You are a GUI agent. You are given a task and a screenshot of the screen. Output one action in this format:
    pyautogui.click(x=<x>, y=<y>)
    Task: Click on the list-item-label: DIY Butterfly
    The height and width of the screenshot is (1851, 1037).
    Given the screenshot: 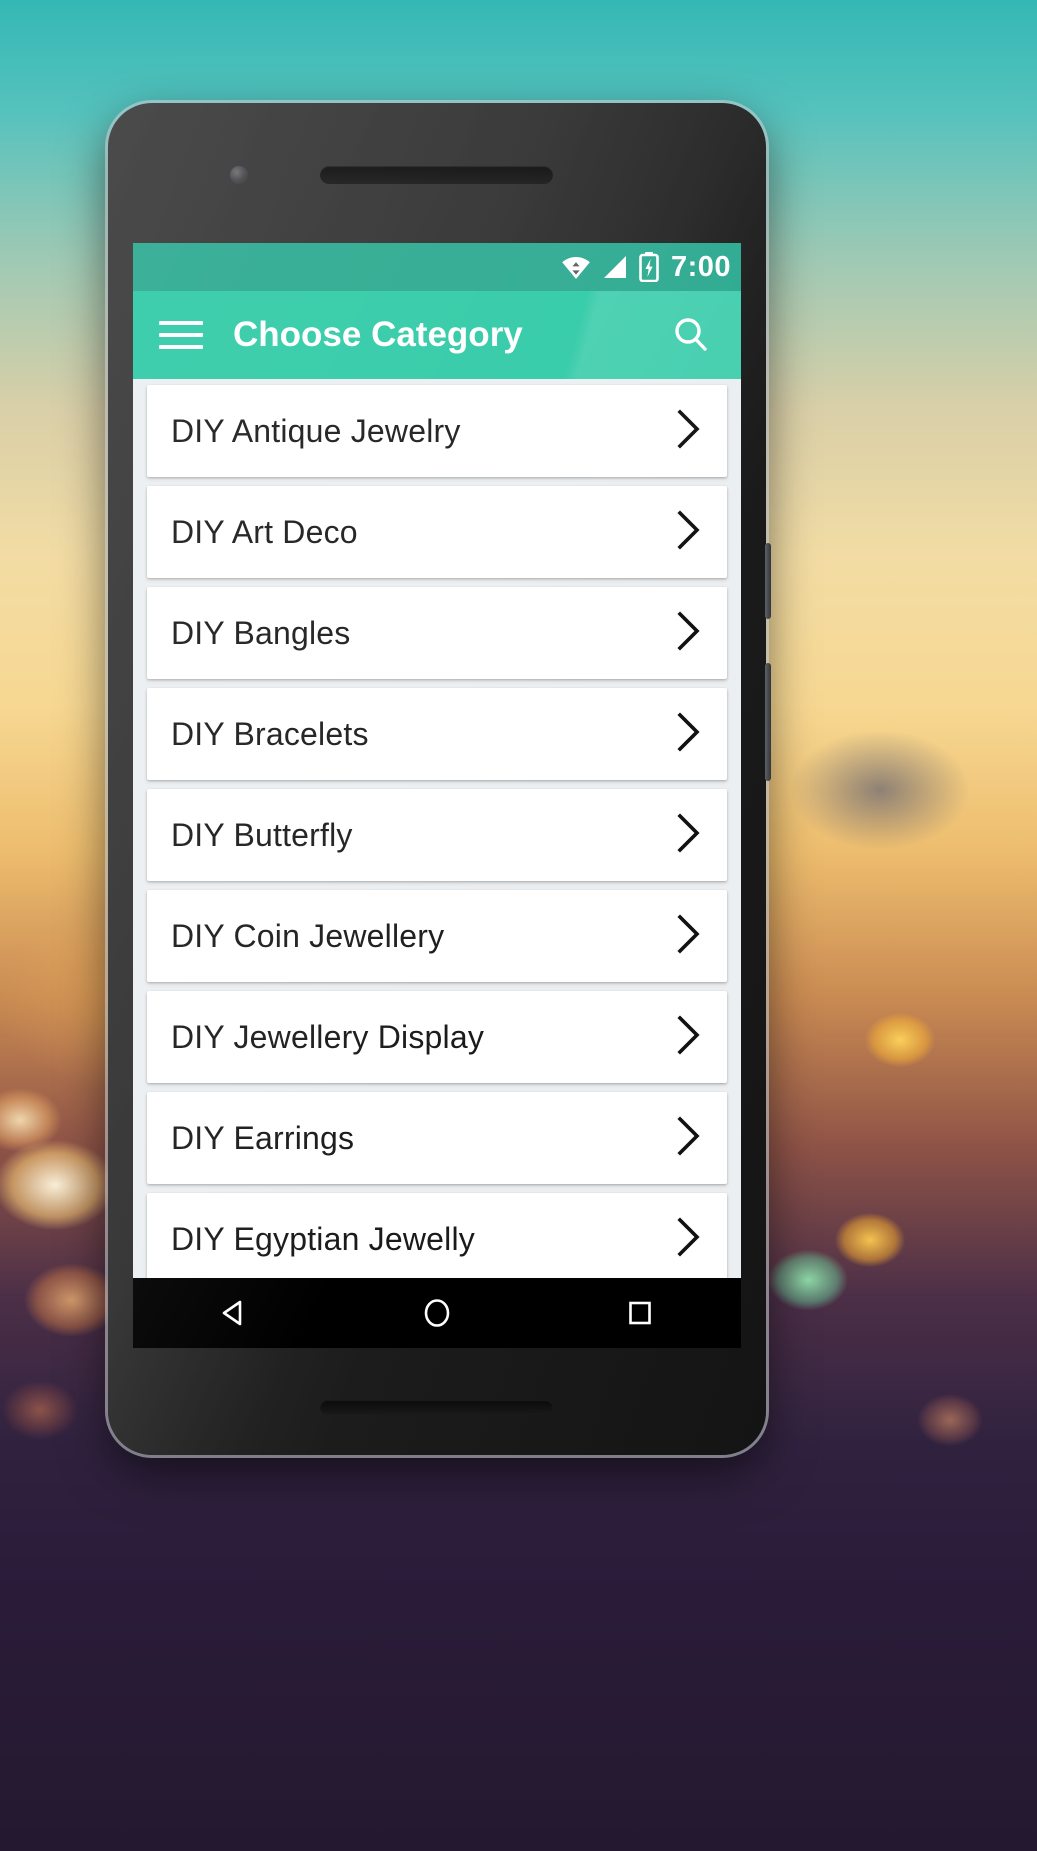 What is the action you would take?
    pyautogui.click(x=262, y=834)
    